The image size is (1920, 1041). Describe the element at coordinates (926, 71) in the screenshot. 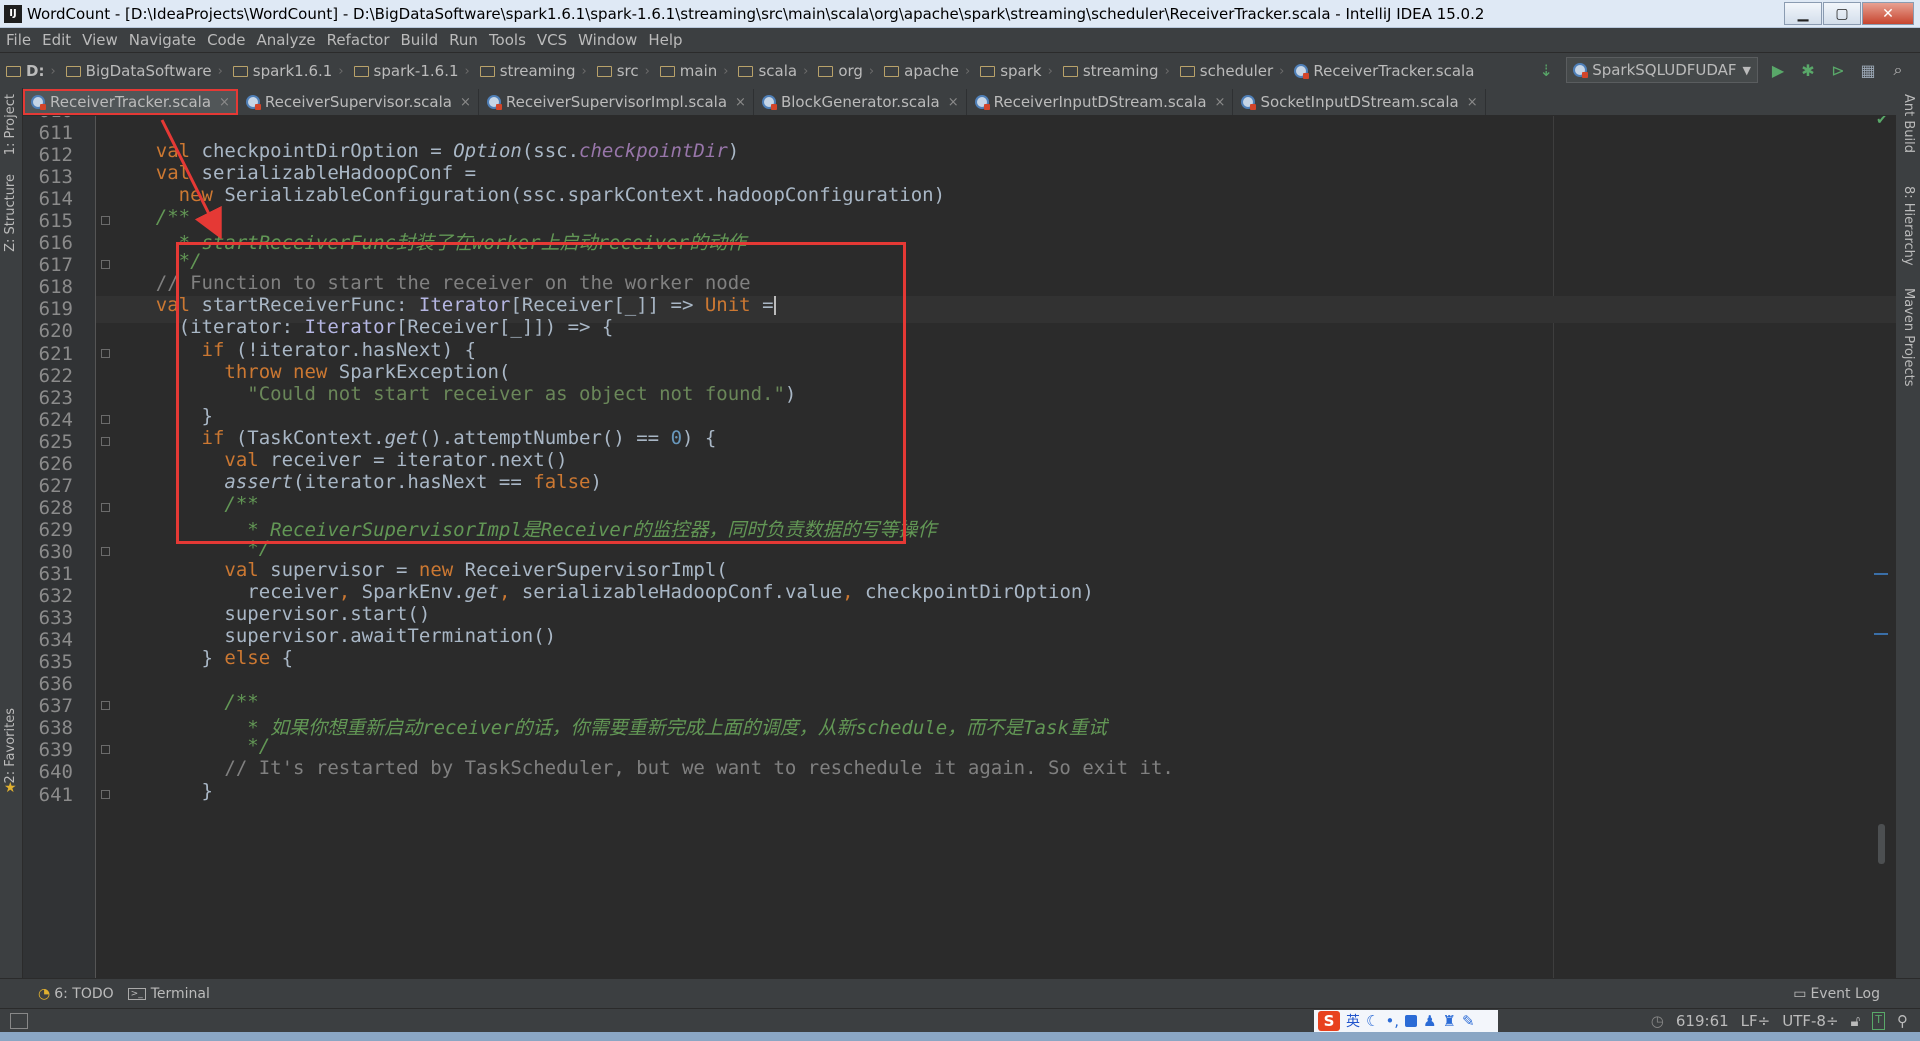

I see `breadcrumb-item: apache ›` at that location.